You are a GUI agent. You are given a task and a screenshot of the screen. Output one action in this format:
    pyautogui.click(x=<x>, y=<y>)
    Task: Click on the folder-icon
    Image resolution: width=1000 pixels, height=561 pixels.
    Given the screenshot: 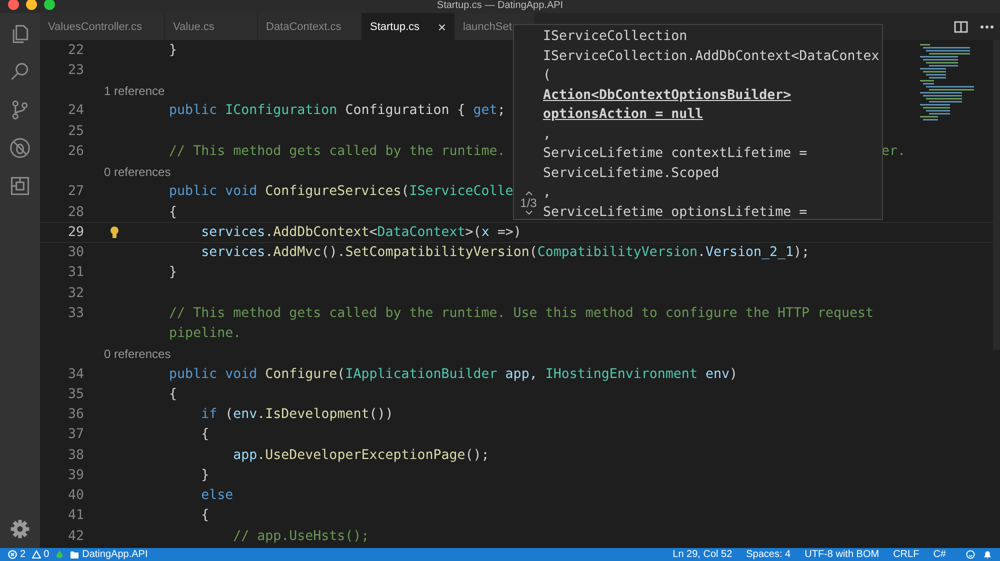 What is the action you would take?
    pyautogui.click(x=75, y=554)
    